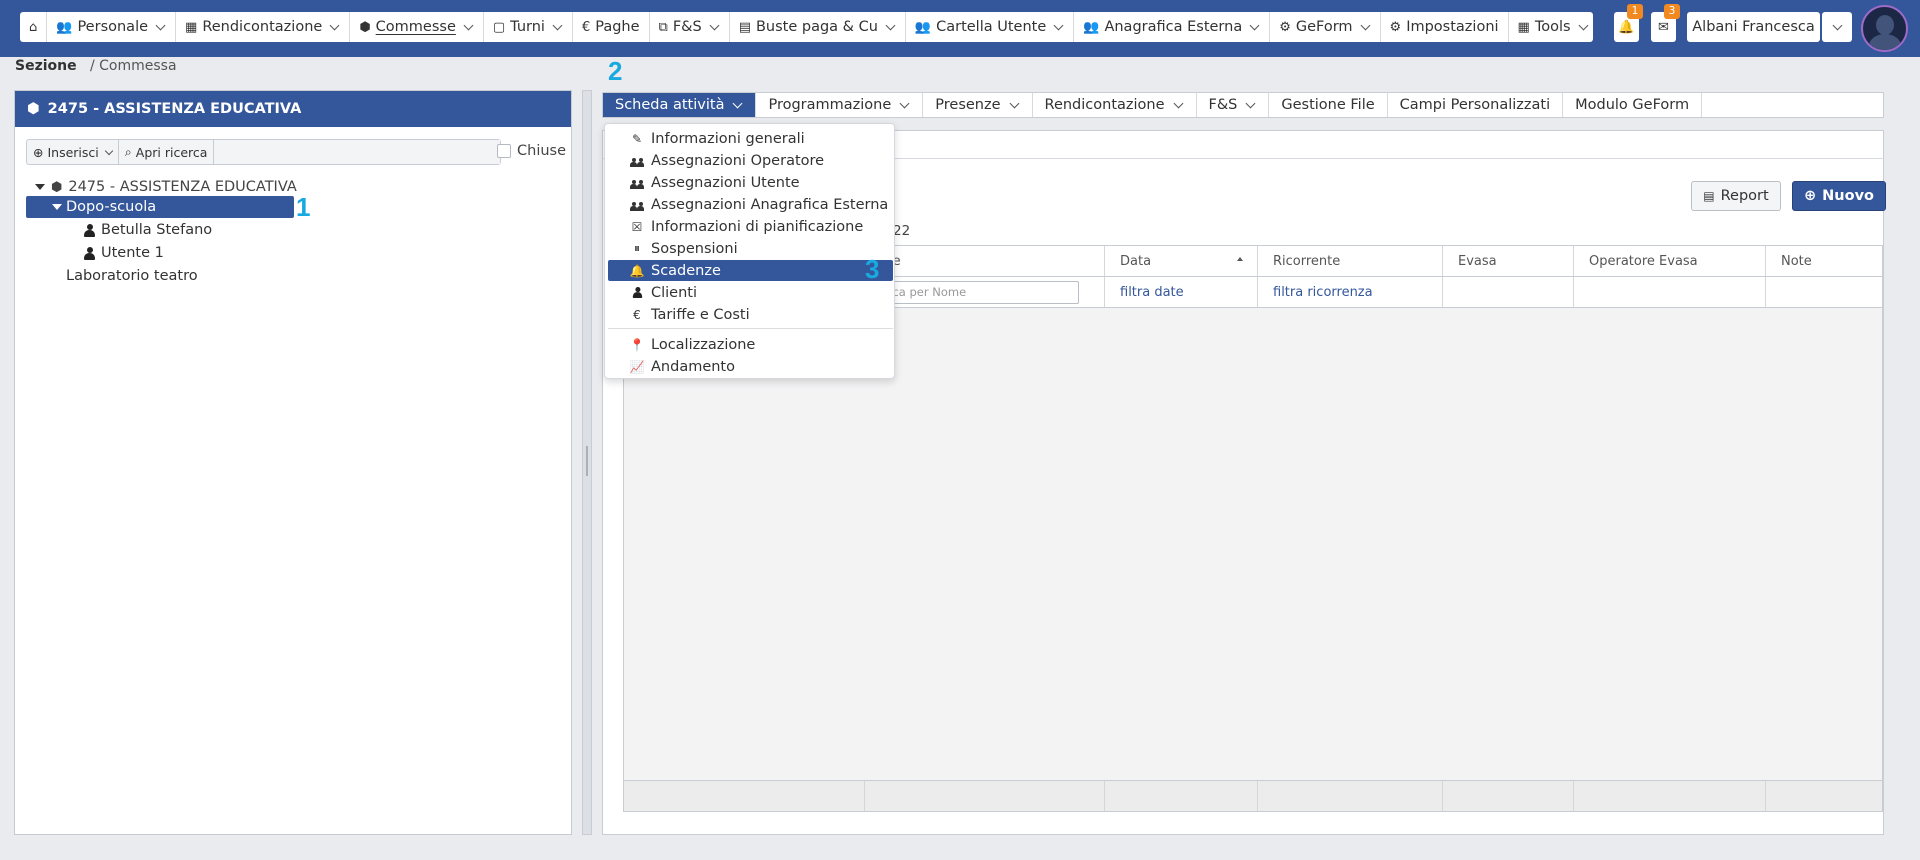 This screenshot has height=860, width=1920. I want to click on tree-node-dopo-scuola: Dopo-scuola, so click(160, 207).